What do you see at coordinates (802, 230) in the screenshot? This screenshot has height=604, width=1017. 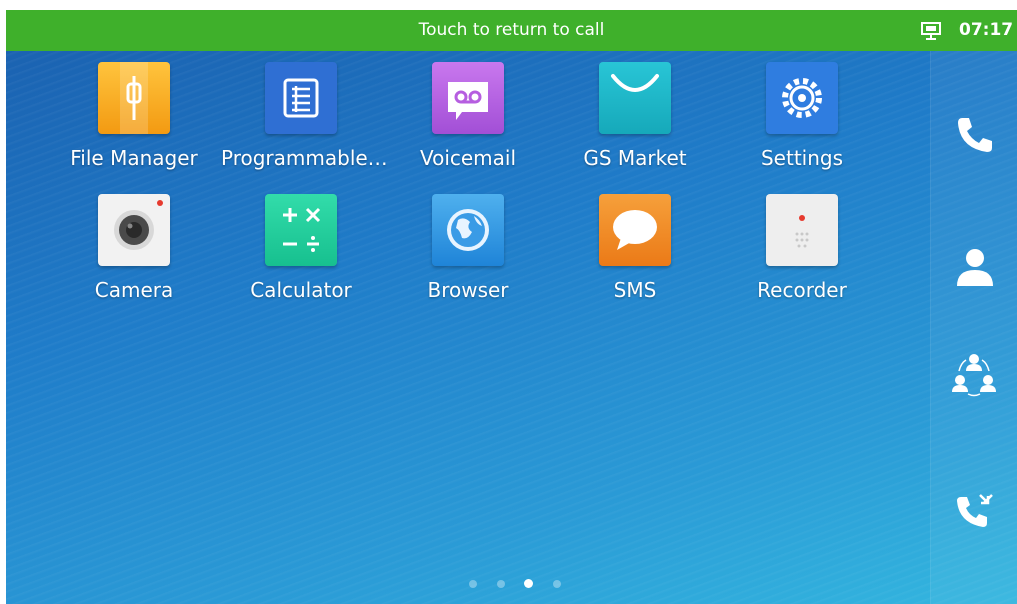 I see `recorder-icon` at bounding box center [802, 230].